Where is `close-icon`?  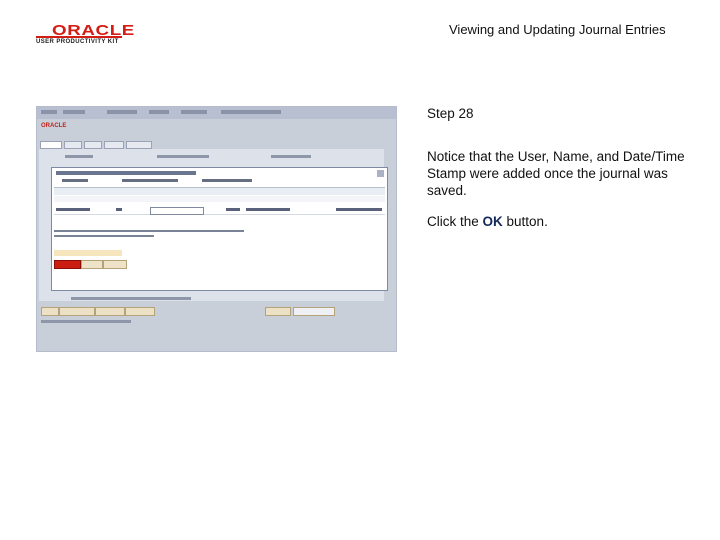 close-icon is located at coordinates (380, 173).